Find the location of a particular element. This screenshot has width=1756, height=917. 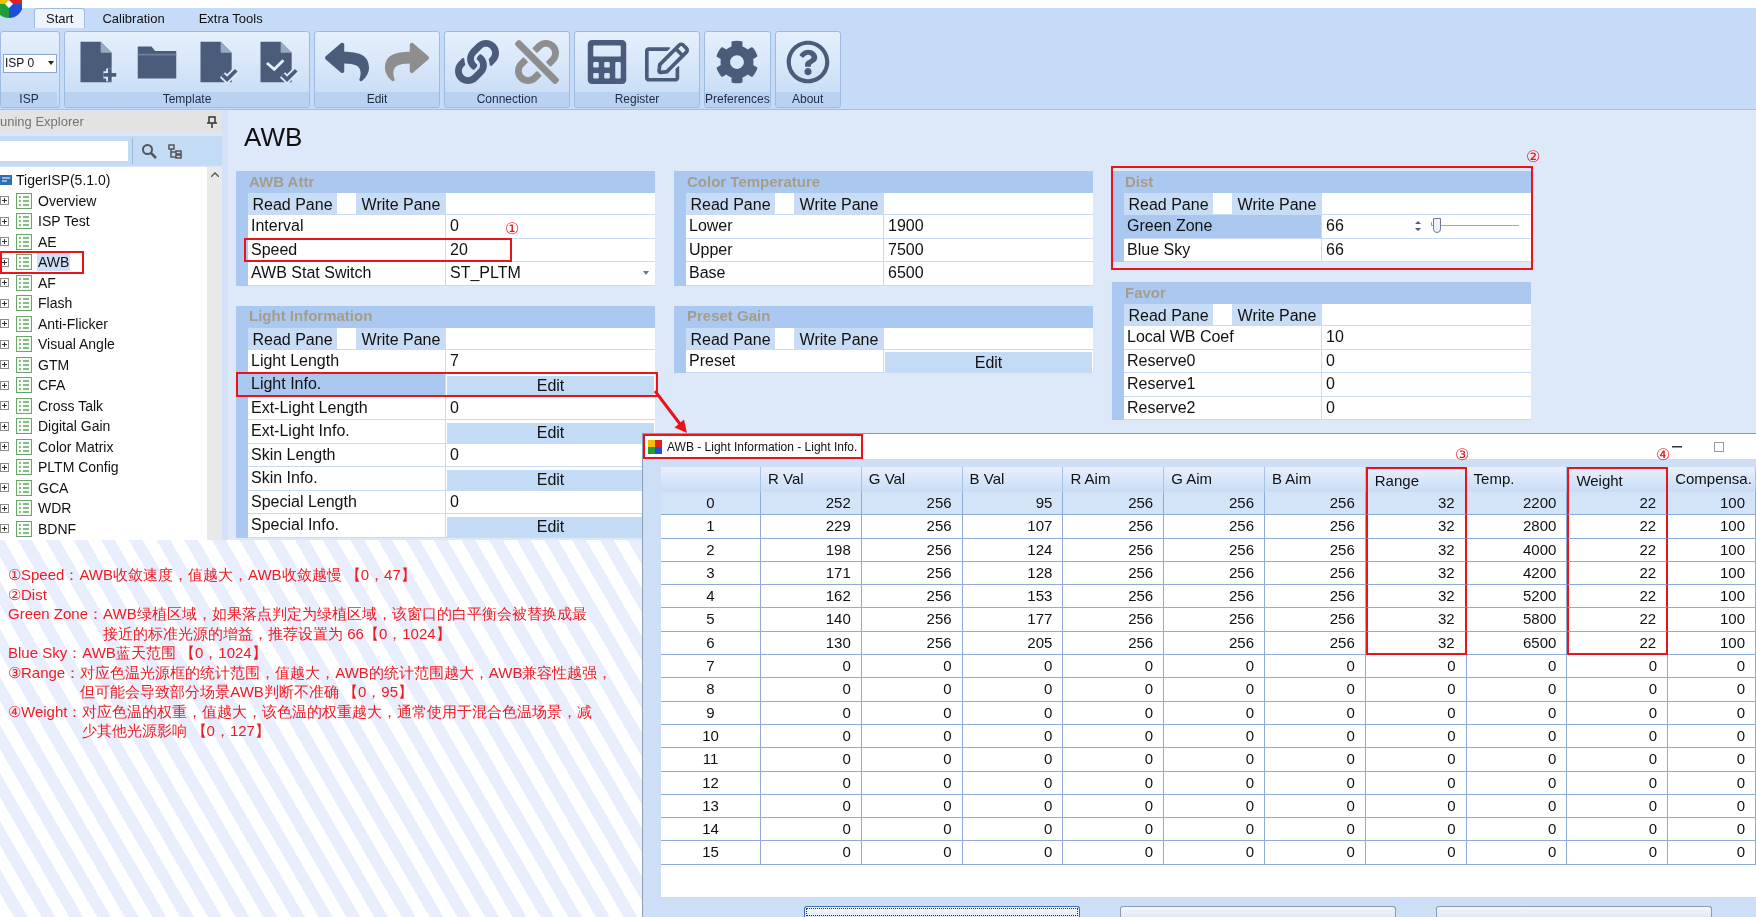

search-icon is located at coordinates (149, 151).